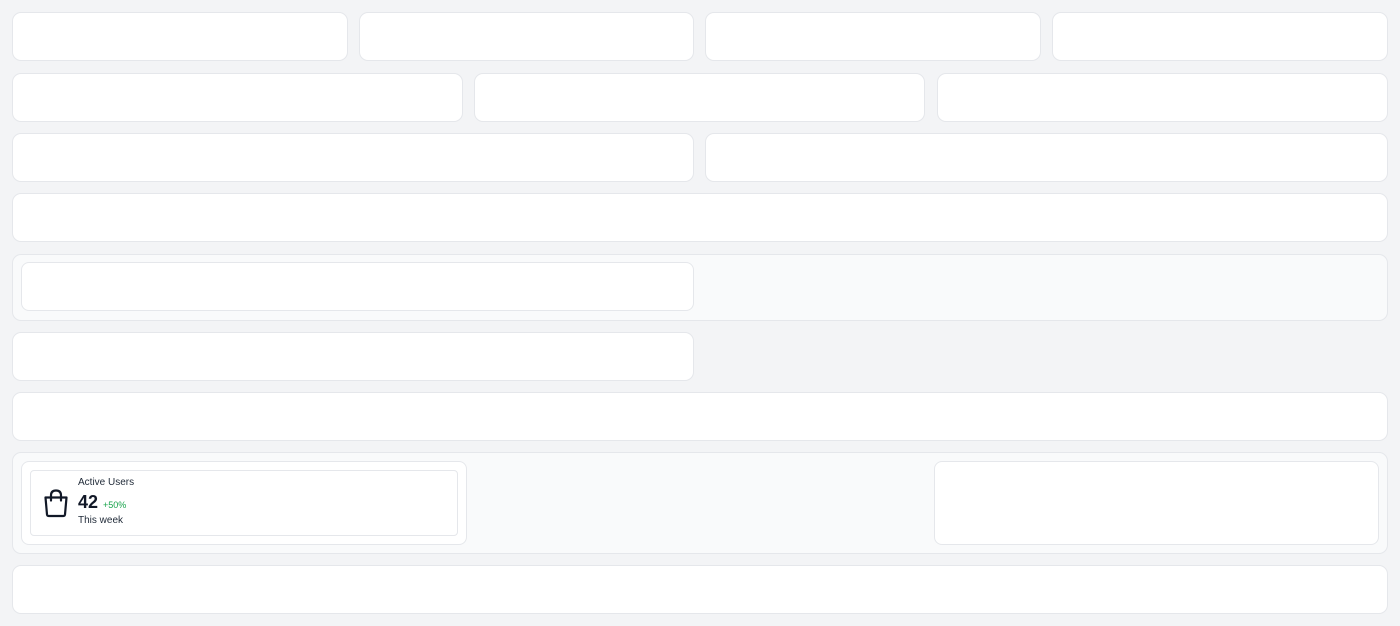 This screenshot has width=1400, height=626. What do you see at coordinates (700, 217) in the screenshot?
I see `placeholder-card-r4` at bounding box center [700, 217].